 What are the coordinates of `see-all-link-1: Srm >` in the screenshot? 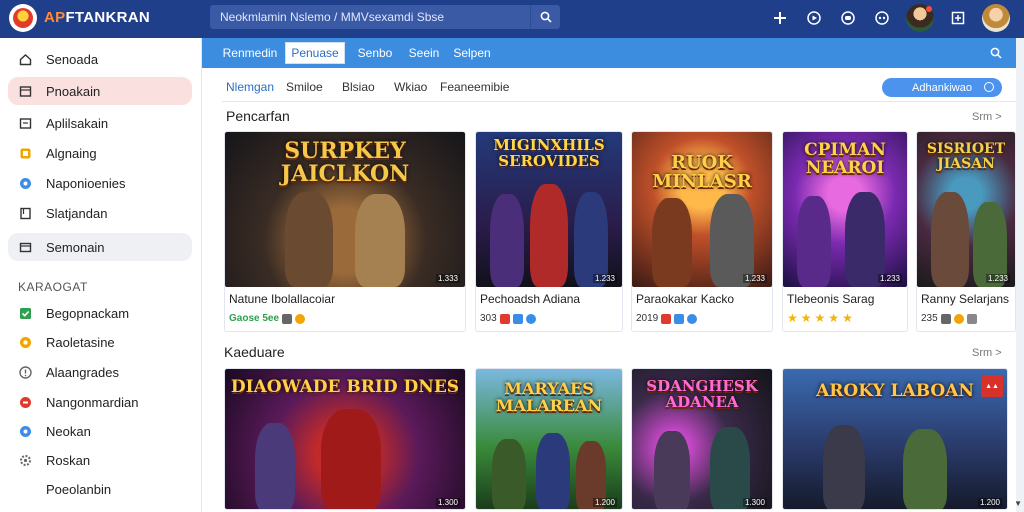 It's located at (987, 117).